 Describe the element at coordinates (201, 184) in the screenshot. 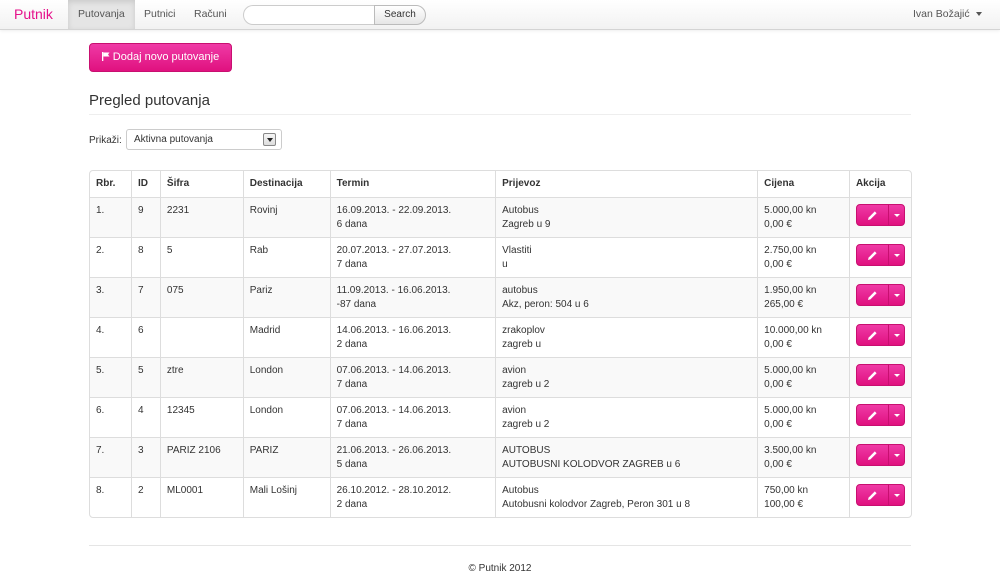

I see `header-sifra: Šifra` at that location.